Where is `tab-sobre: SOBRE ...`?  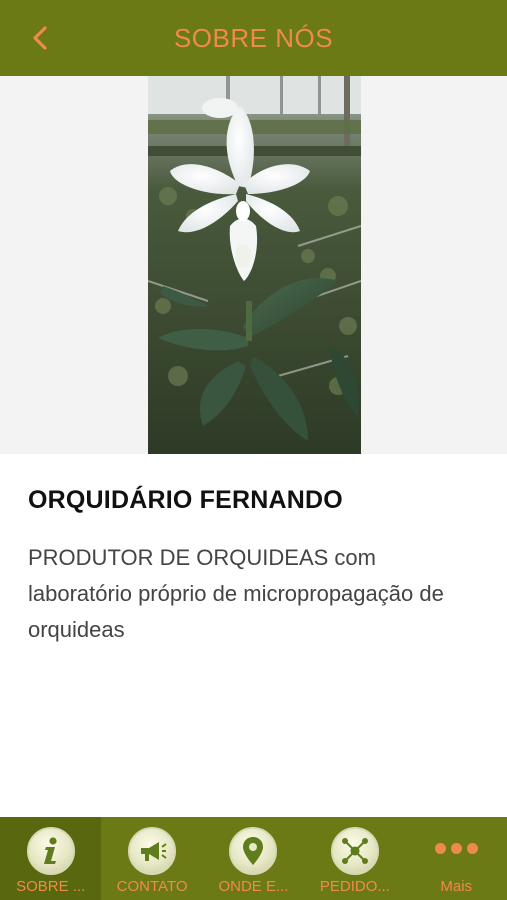 tab-sobre: SOBRE ... is located at coordinates (51, 858).